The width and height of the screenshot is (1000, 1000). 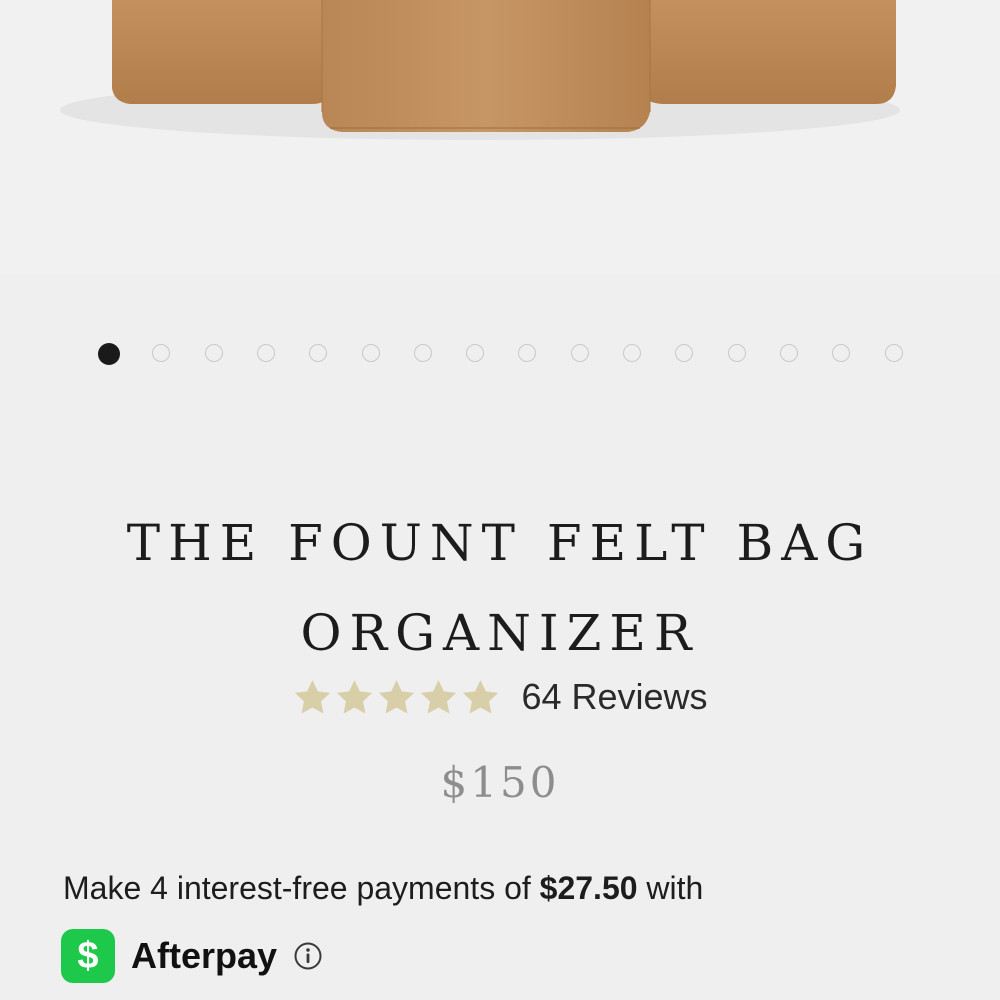 What do you see at coordinates (500, 355) in the screenshot?
I see `carousel-pagination` at bounding box center [500, 355].